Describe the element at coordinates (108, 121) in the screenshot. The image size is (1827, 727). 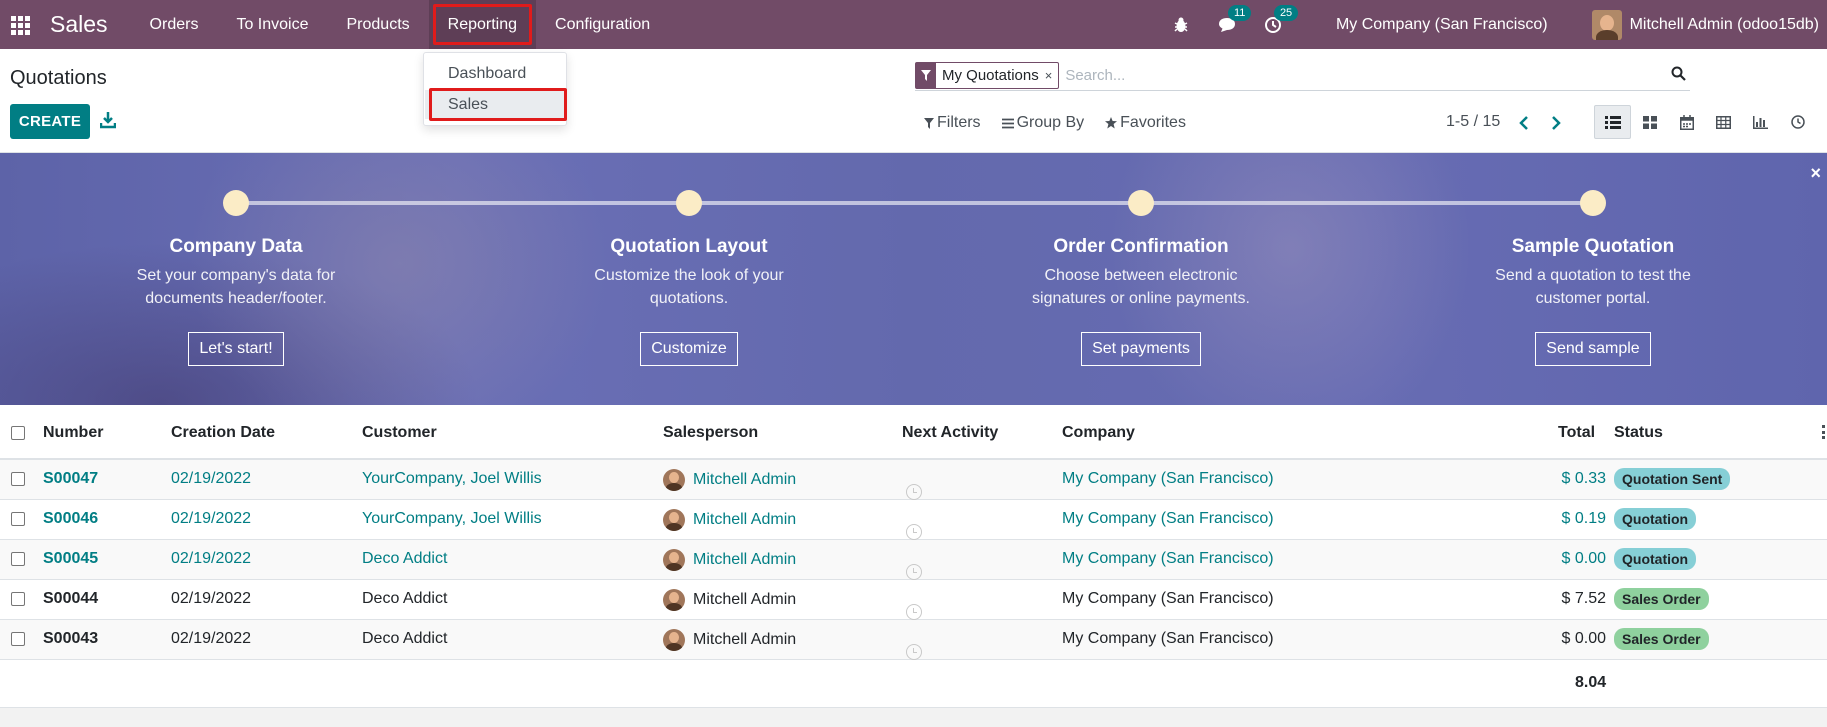
I see `download-icon` at that location.